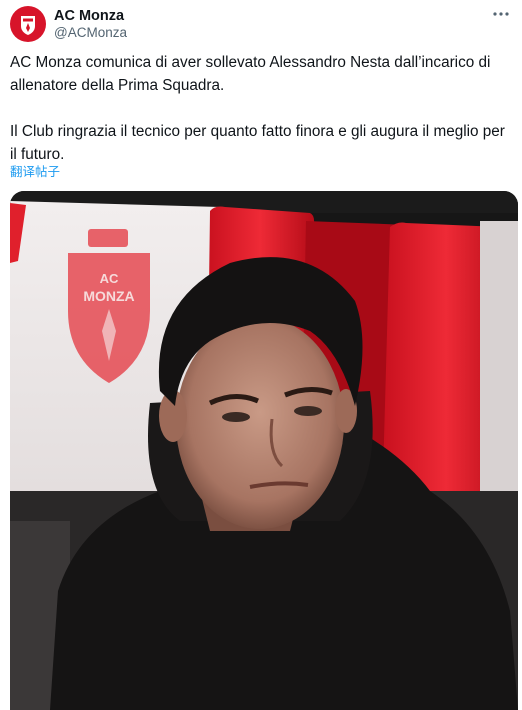 Image resolution: width=522 pixels, height=710 pixels. I want to click on more-options-icon, so click(501, 15).